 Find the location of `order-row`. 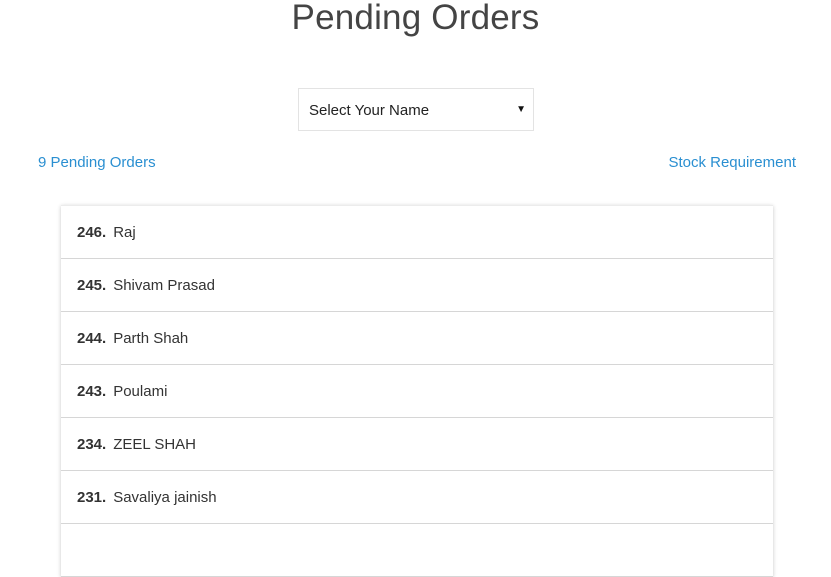

order-row is located at coordinates (417, 550).